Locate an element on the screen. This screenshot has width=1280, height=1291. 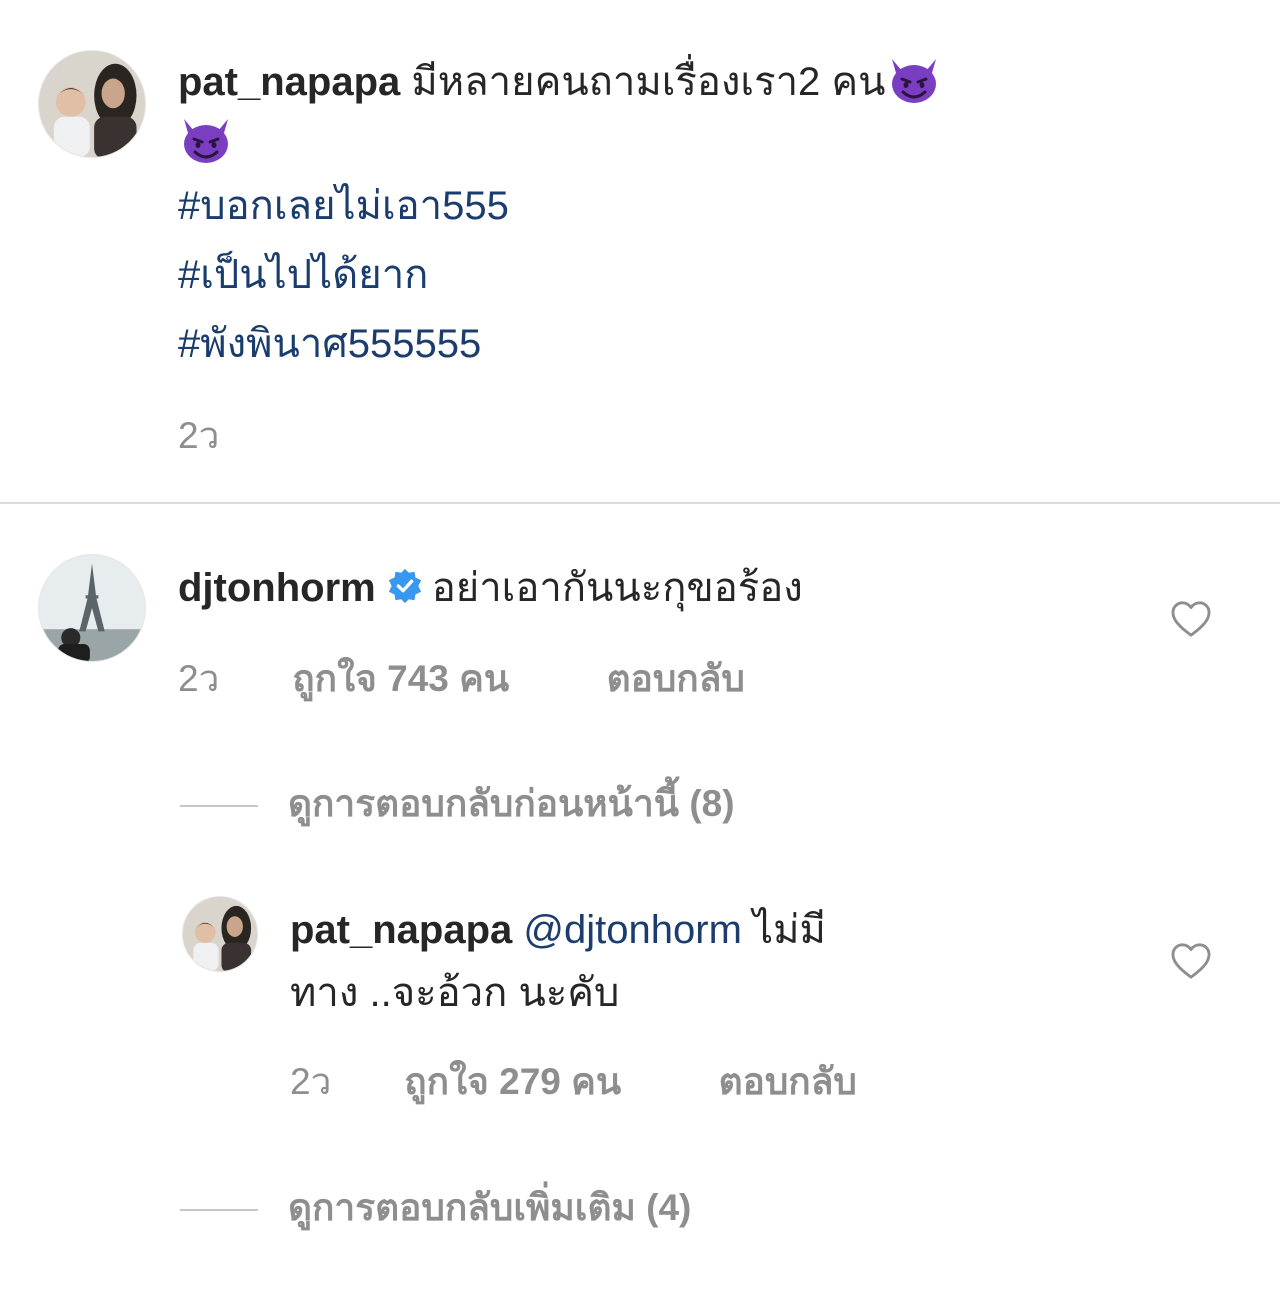
reply-text-part2: ทาง ..จะอ้วก นะคับ is located at coordinates (455, 993).